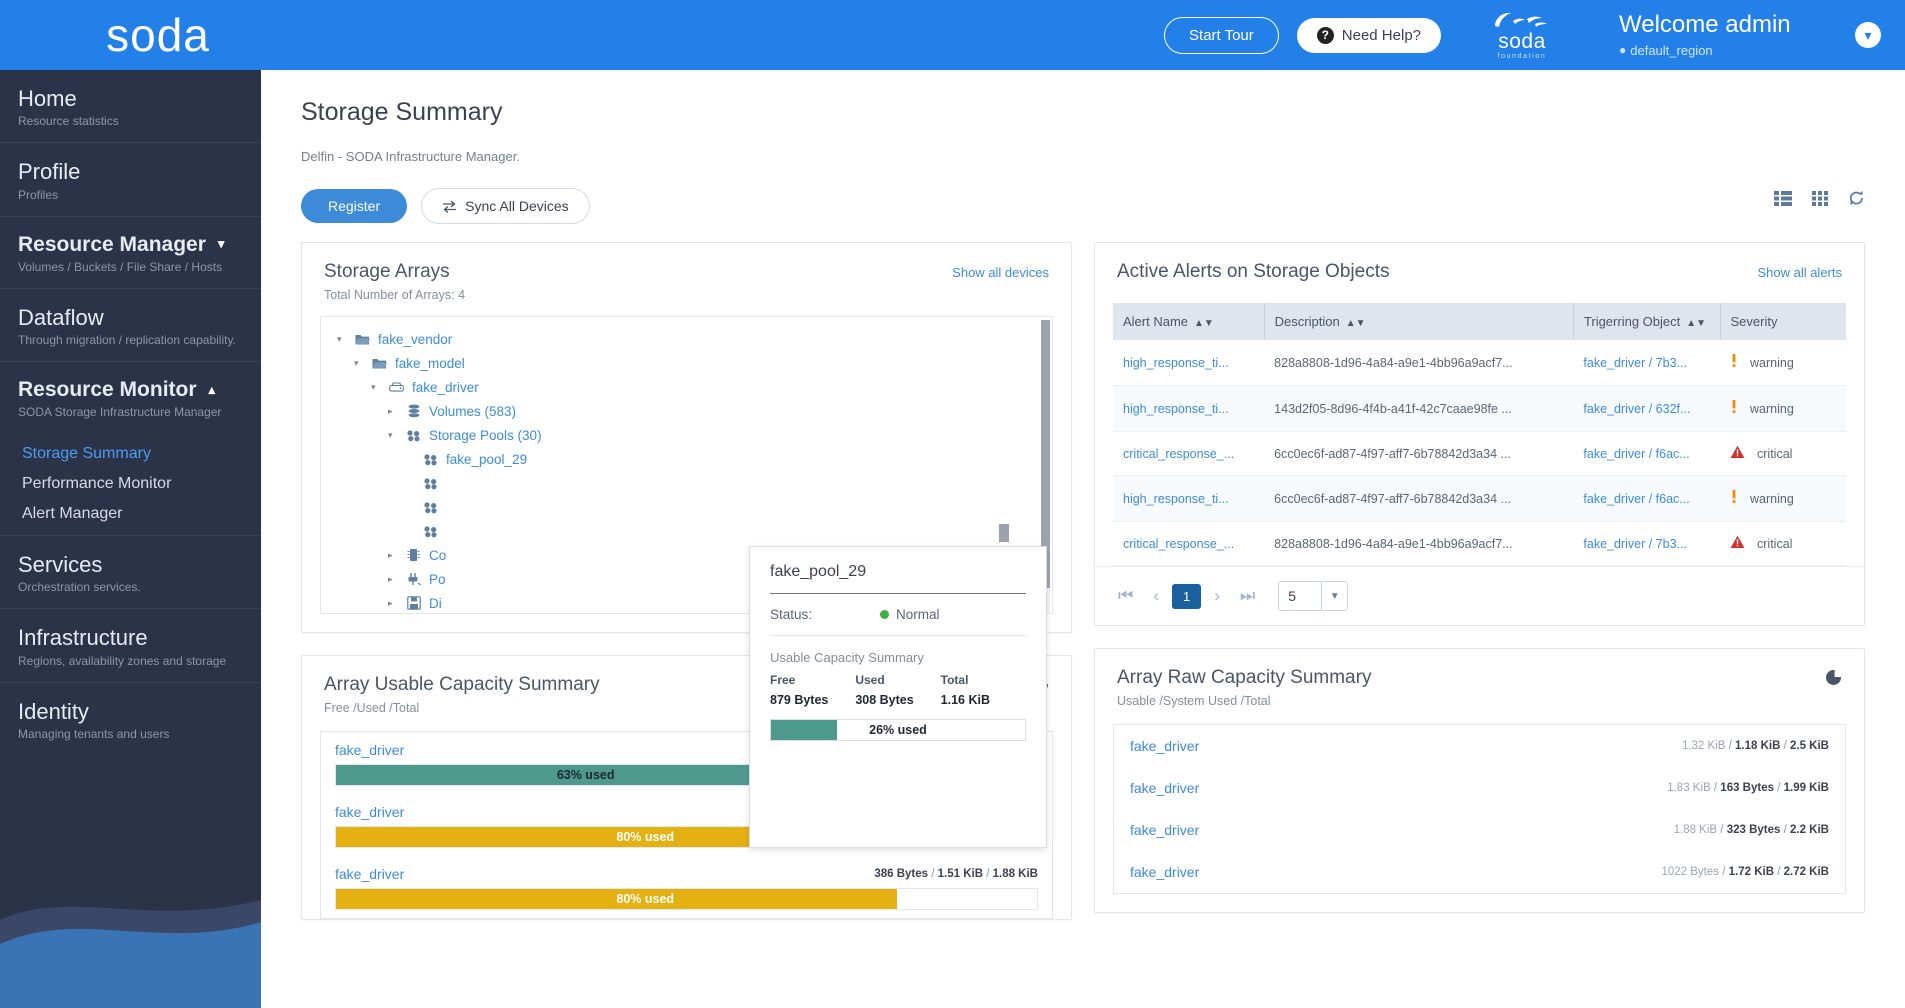 The height and width of the screenshot is (1008, 1905). What do you see at coordinates (1156, 596) in the screenshot?
I see `prev-page-icon: ‹` at bounding box center [1156, 596].